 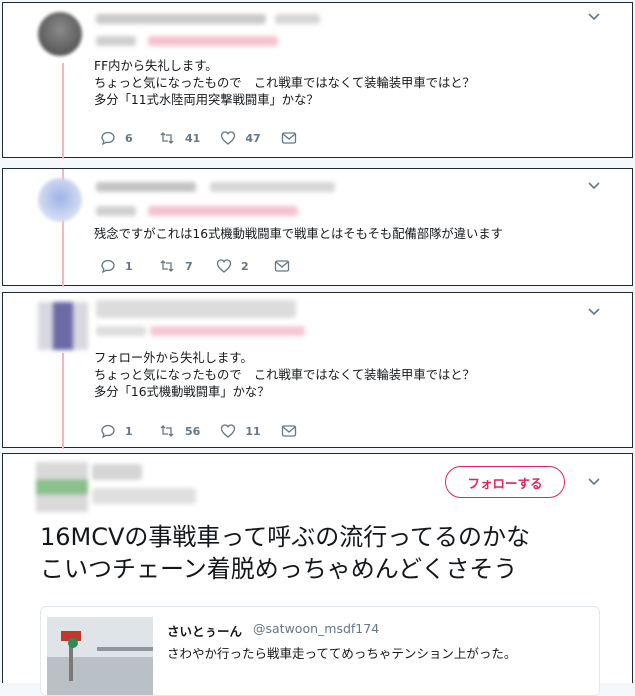 I want to click on quoted-handle: @satwoon_msdf174, so click(x=316, y=628).